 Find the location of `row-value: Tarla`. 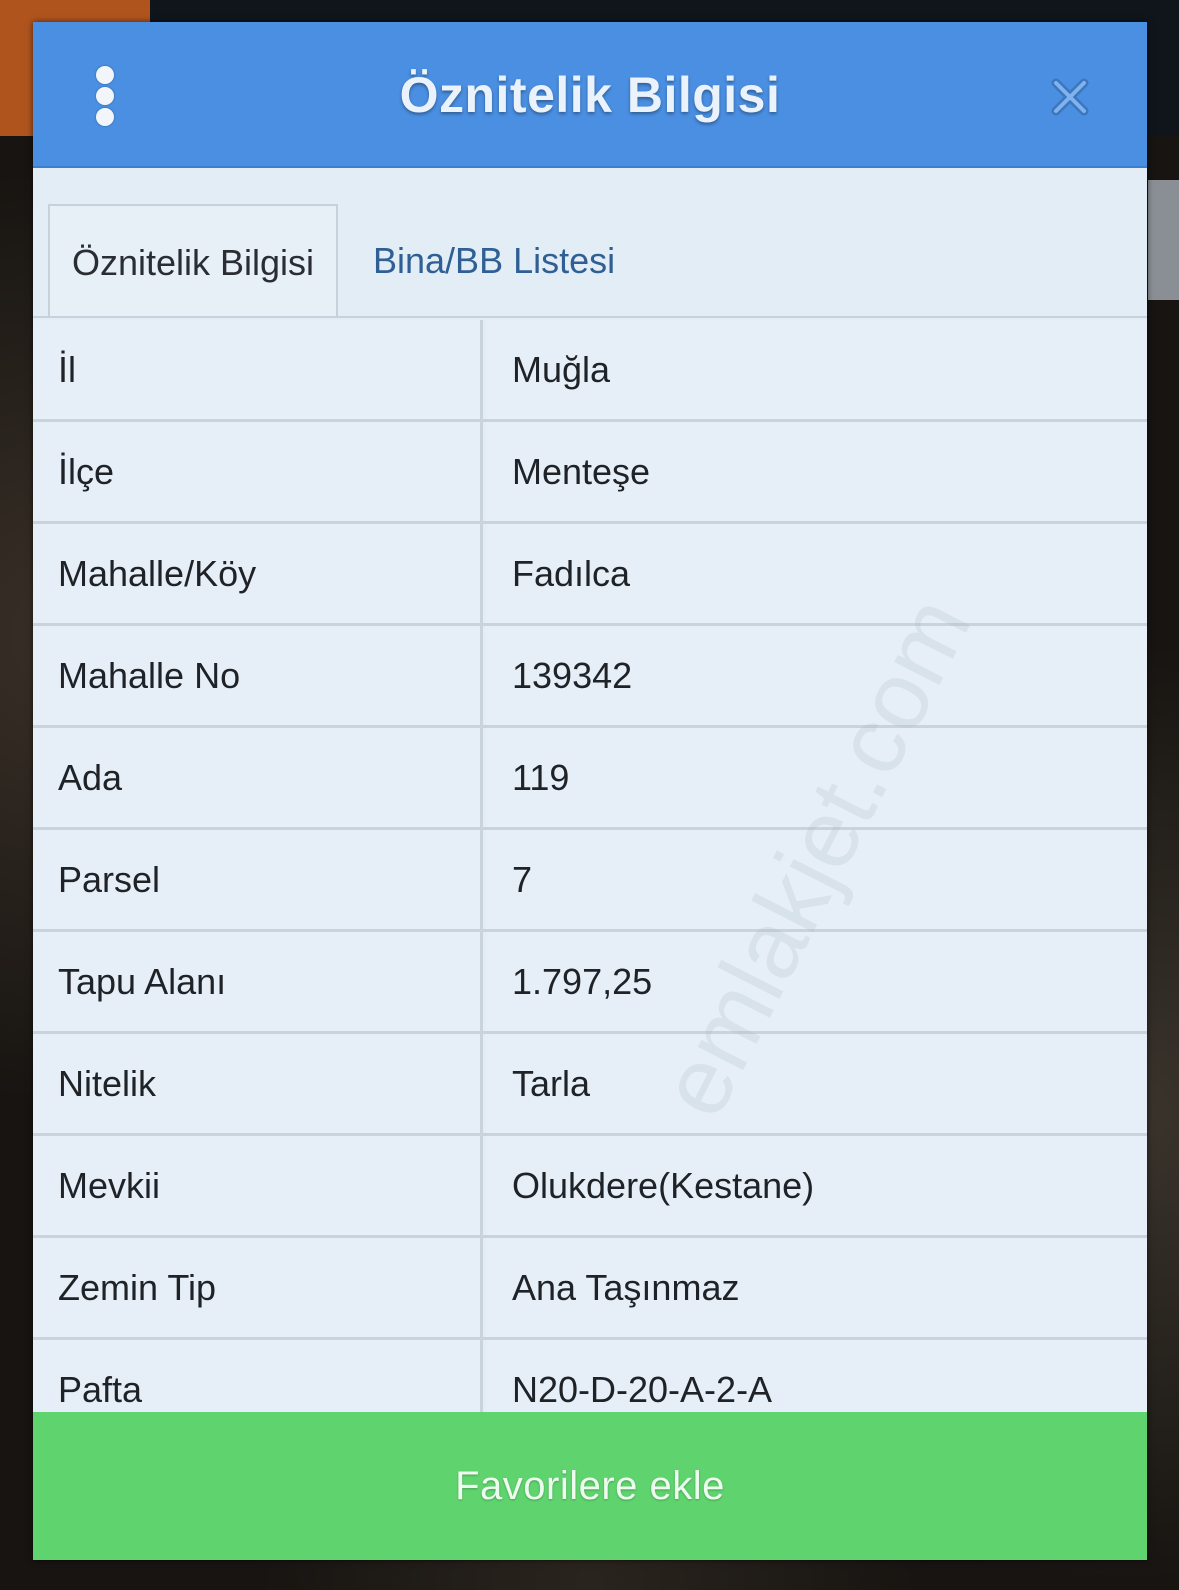

row-value: Tarla is located at coordinates (816, 1083).